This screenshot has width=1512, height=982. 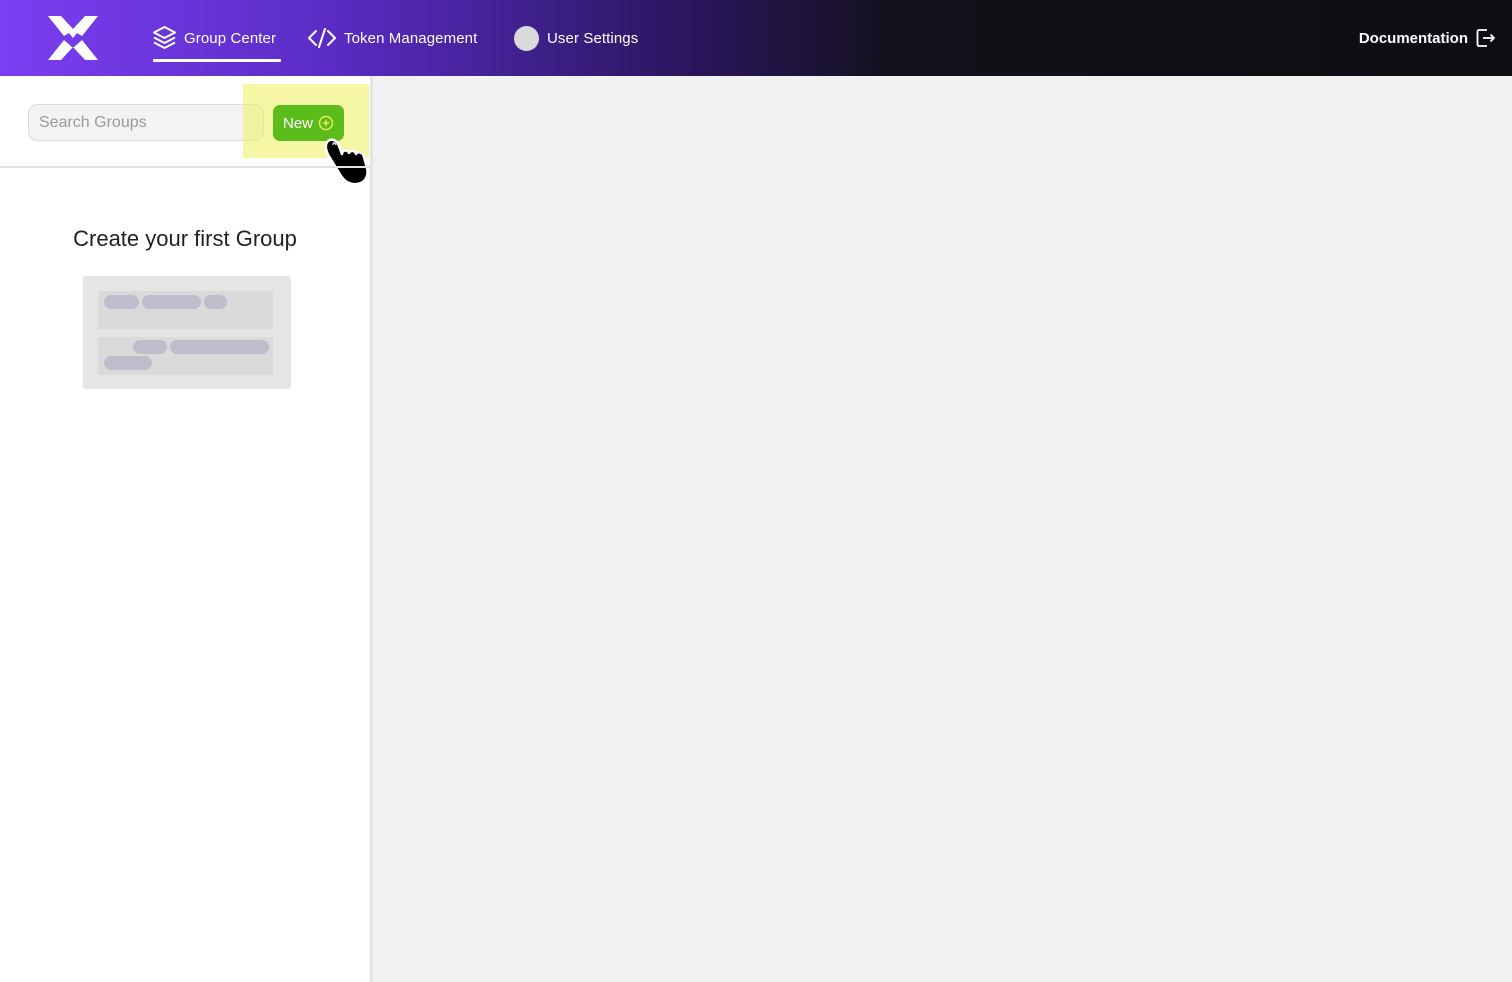 I want to click on hand-pointer-cursor-icon, so click(x=346, y=162).